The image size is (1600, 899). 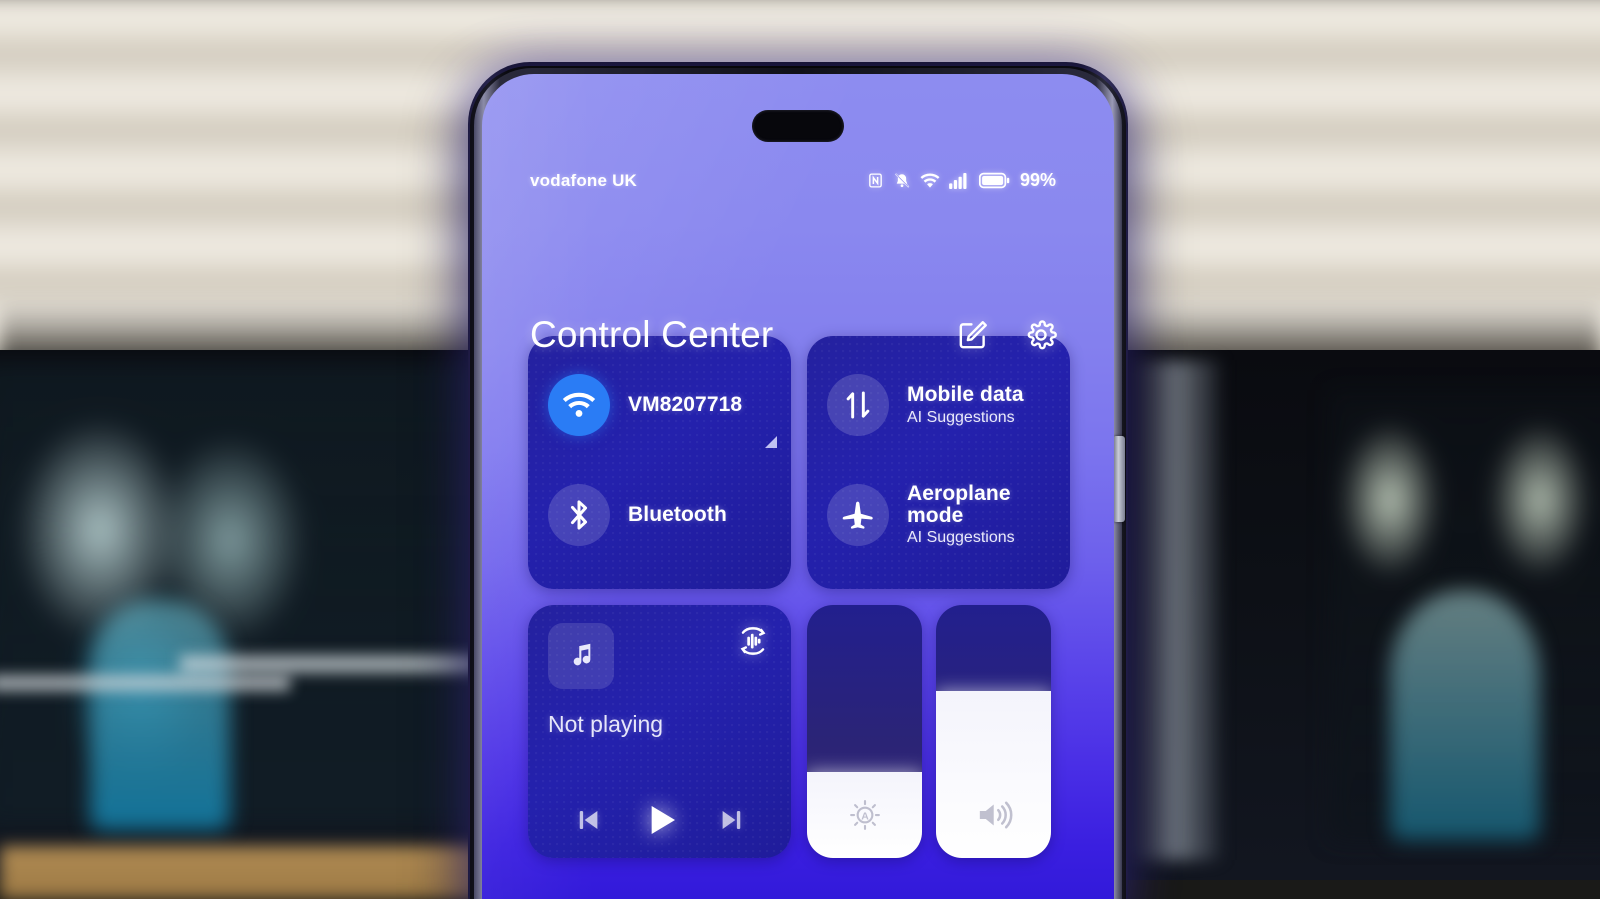 I want to click on shelf-plank-right, so click(x=330, y=664).